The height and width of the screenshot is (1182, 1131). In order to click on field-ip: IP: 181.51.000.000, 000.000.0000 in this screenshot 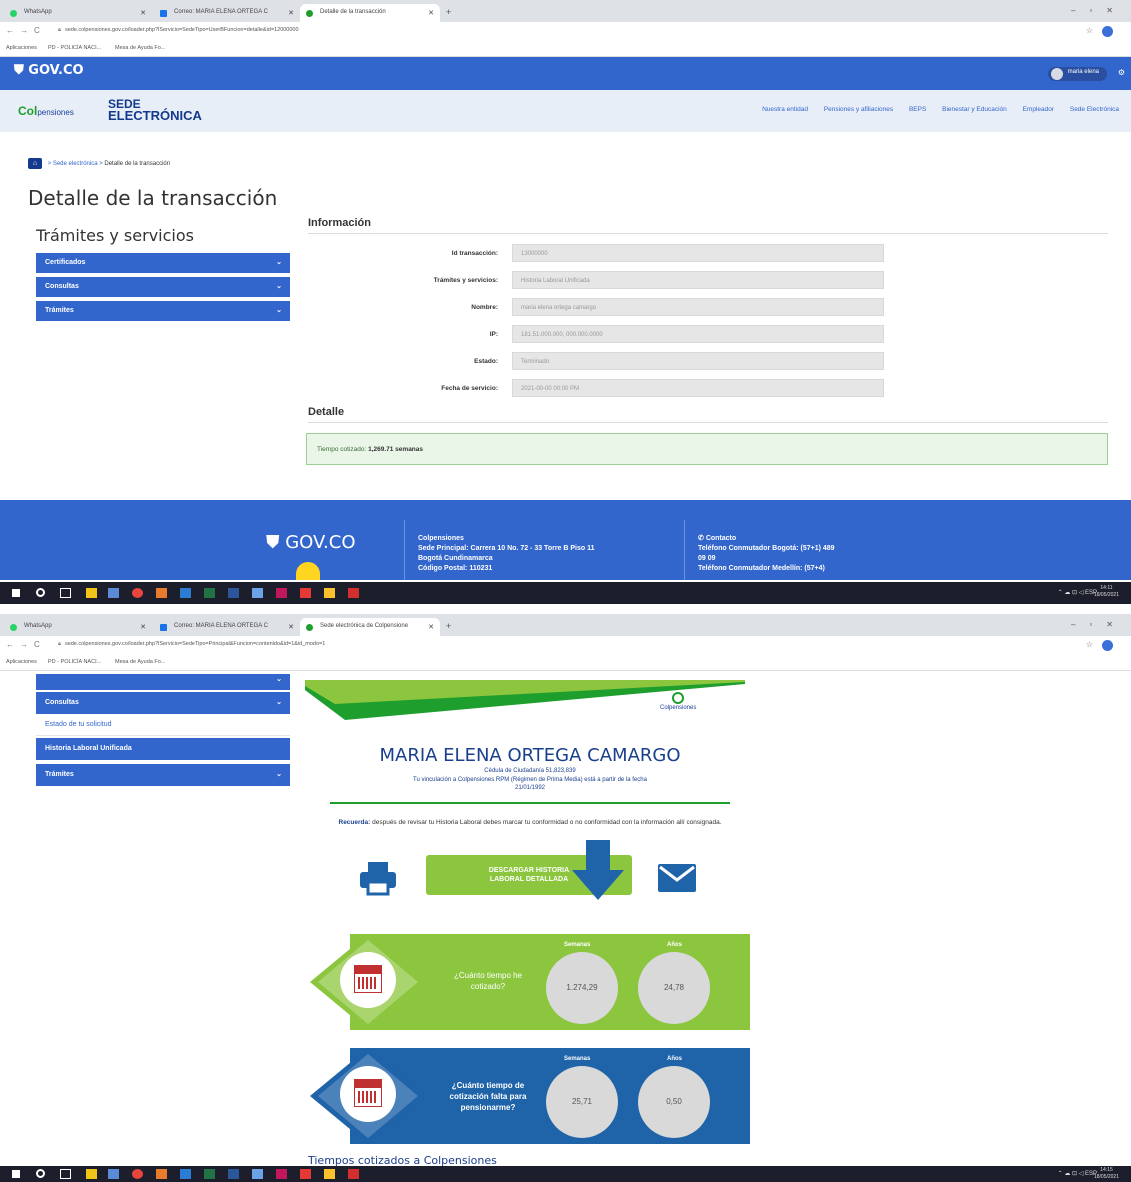, I will do `click(610, 335)`.